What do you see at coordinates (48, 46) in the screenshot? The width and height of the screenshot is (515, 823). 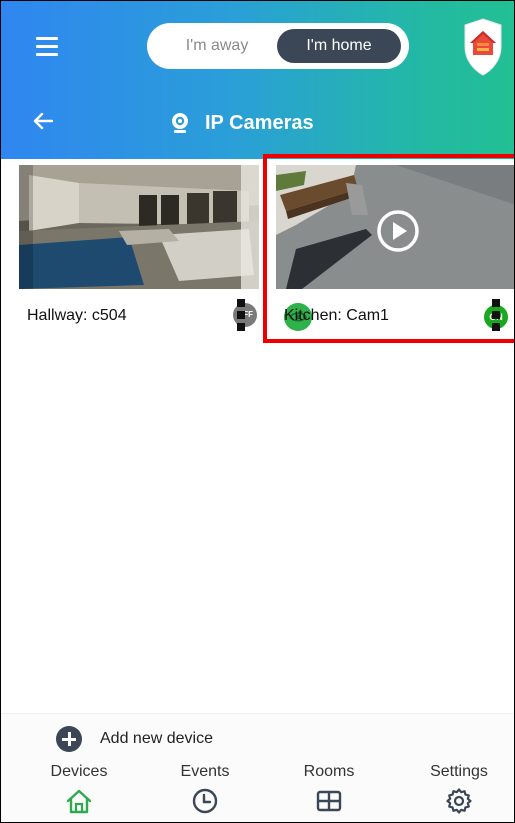 I see `hamburger-menu-icon` at bounding box center [48, 46].